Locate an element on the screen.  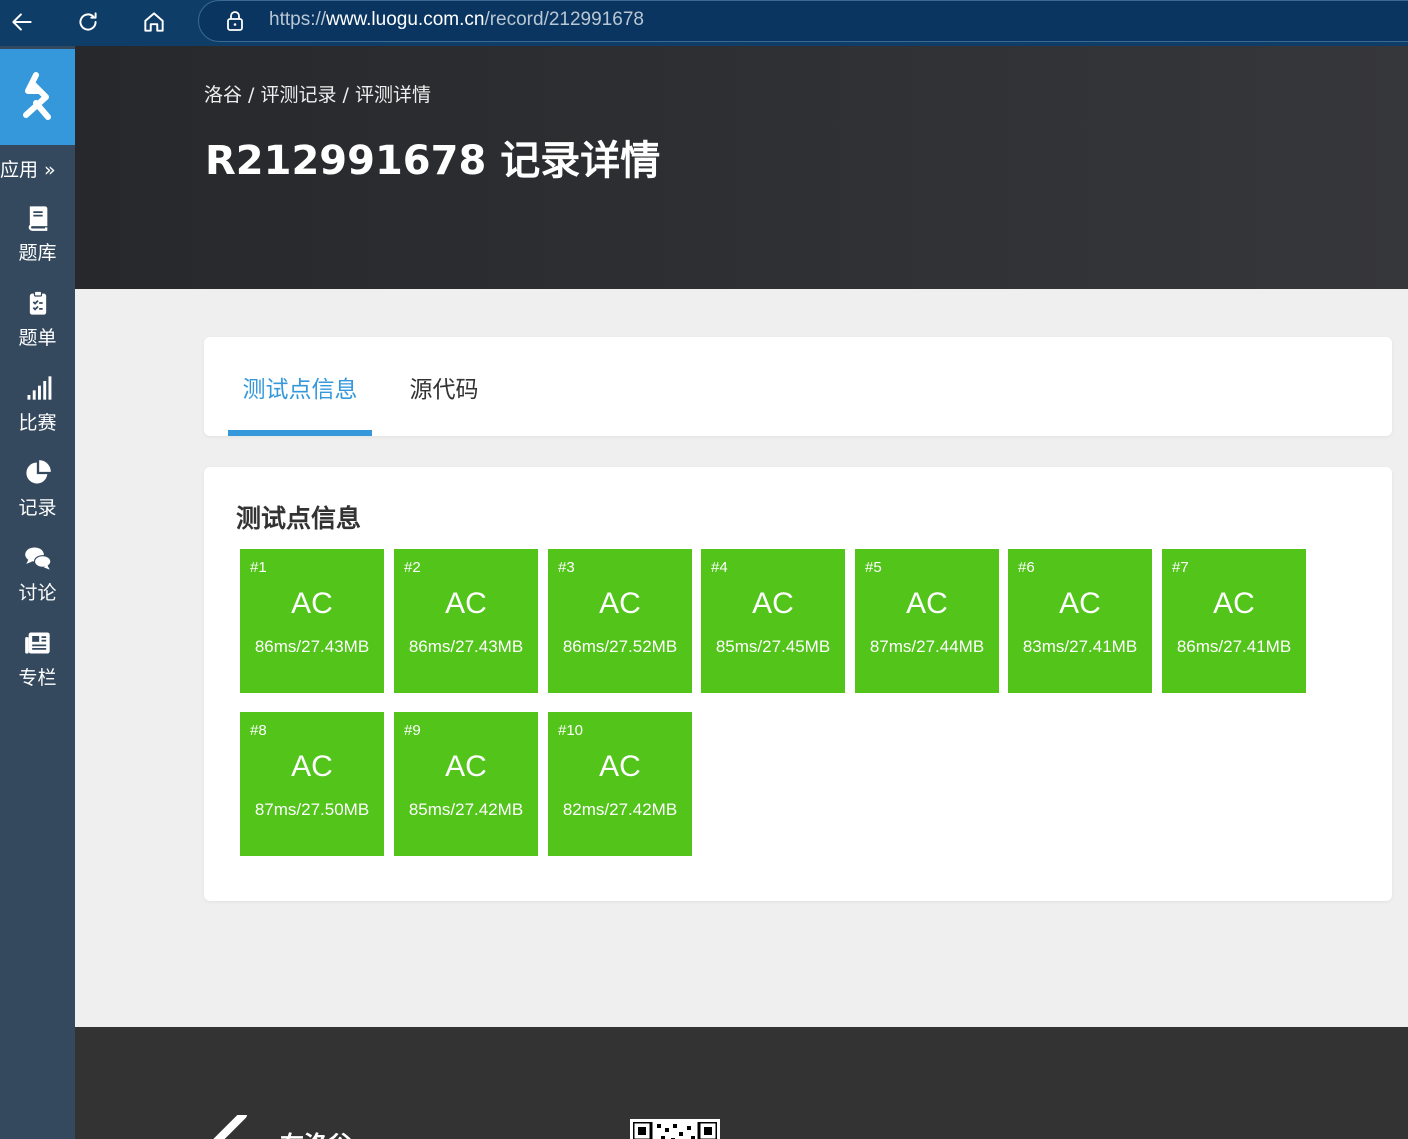
sidebar-item-problem-lists: 题单 is located at coordinates (37, 321).